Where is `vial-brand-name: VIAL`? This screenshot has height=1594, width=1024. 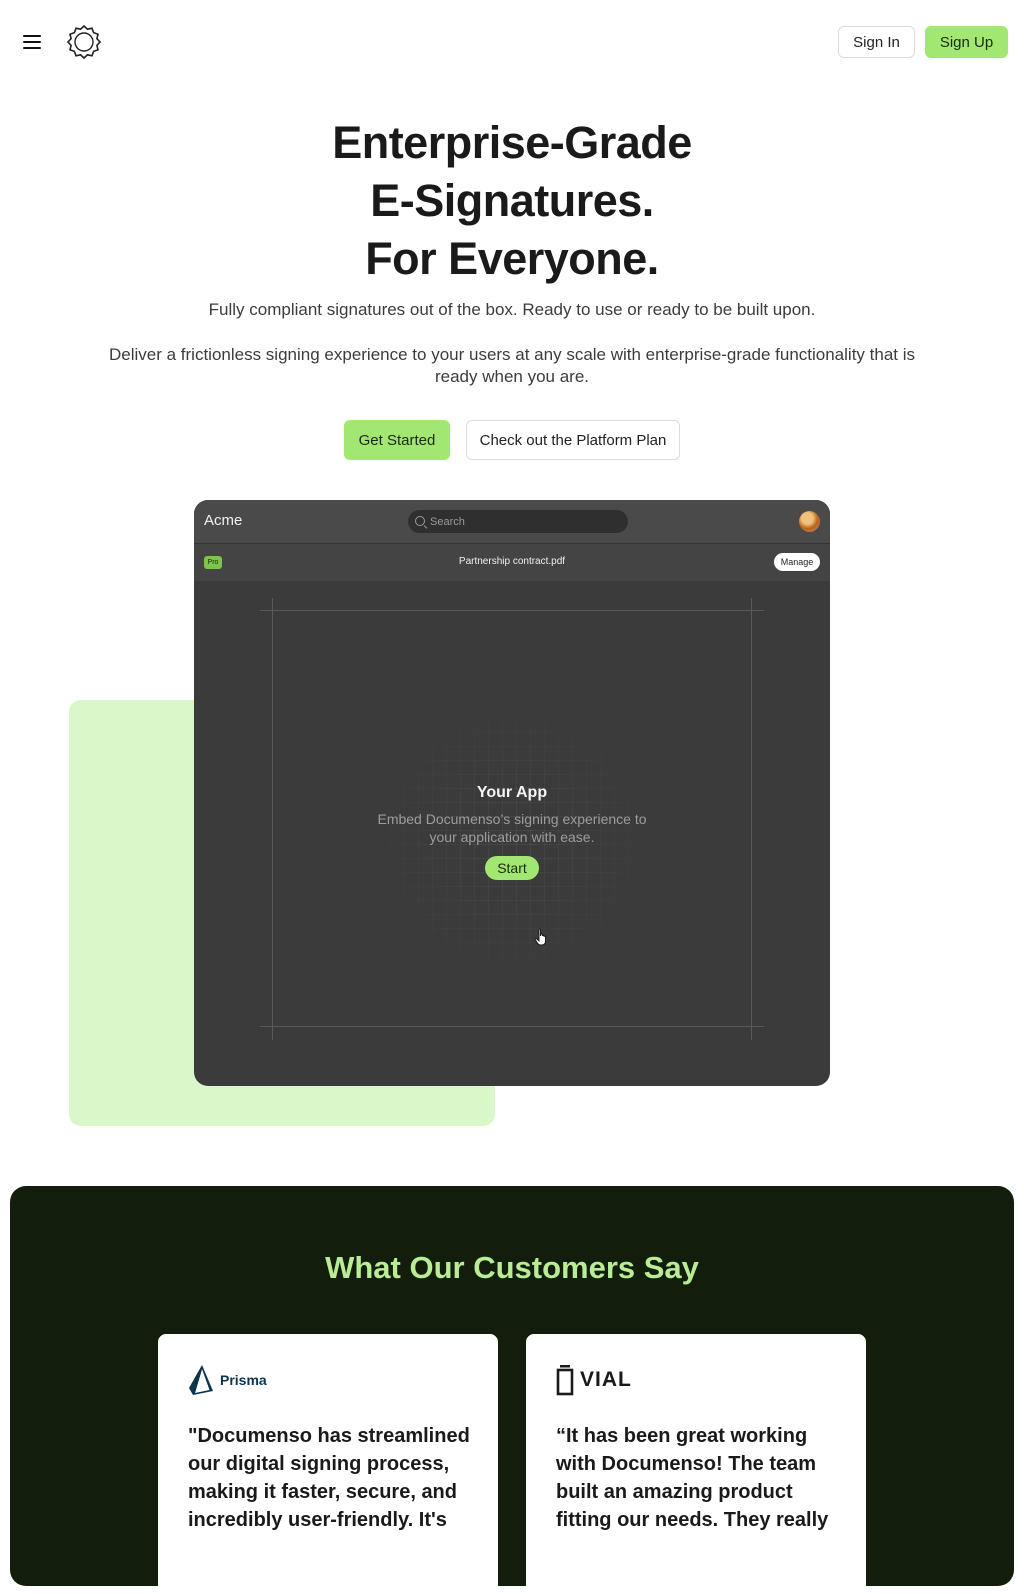 vial-brand-name: VIAL is located at coordinates (606, 1379).